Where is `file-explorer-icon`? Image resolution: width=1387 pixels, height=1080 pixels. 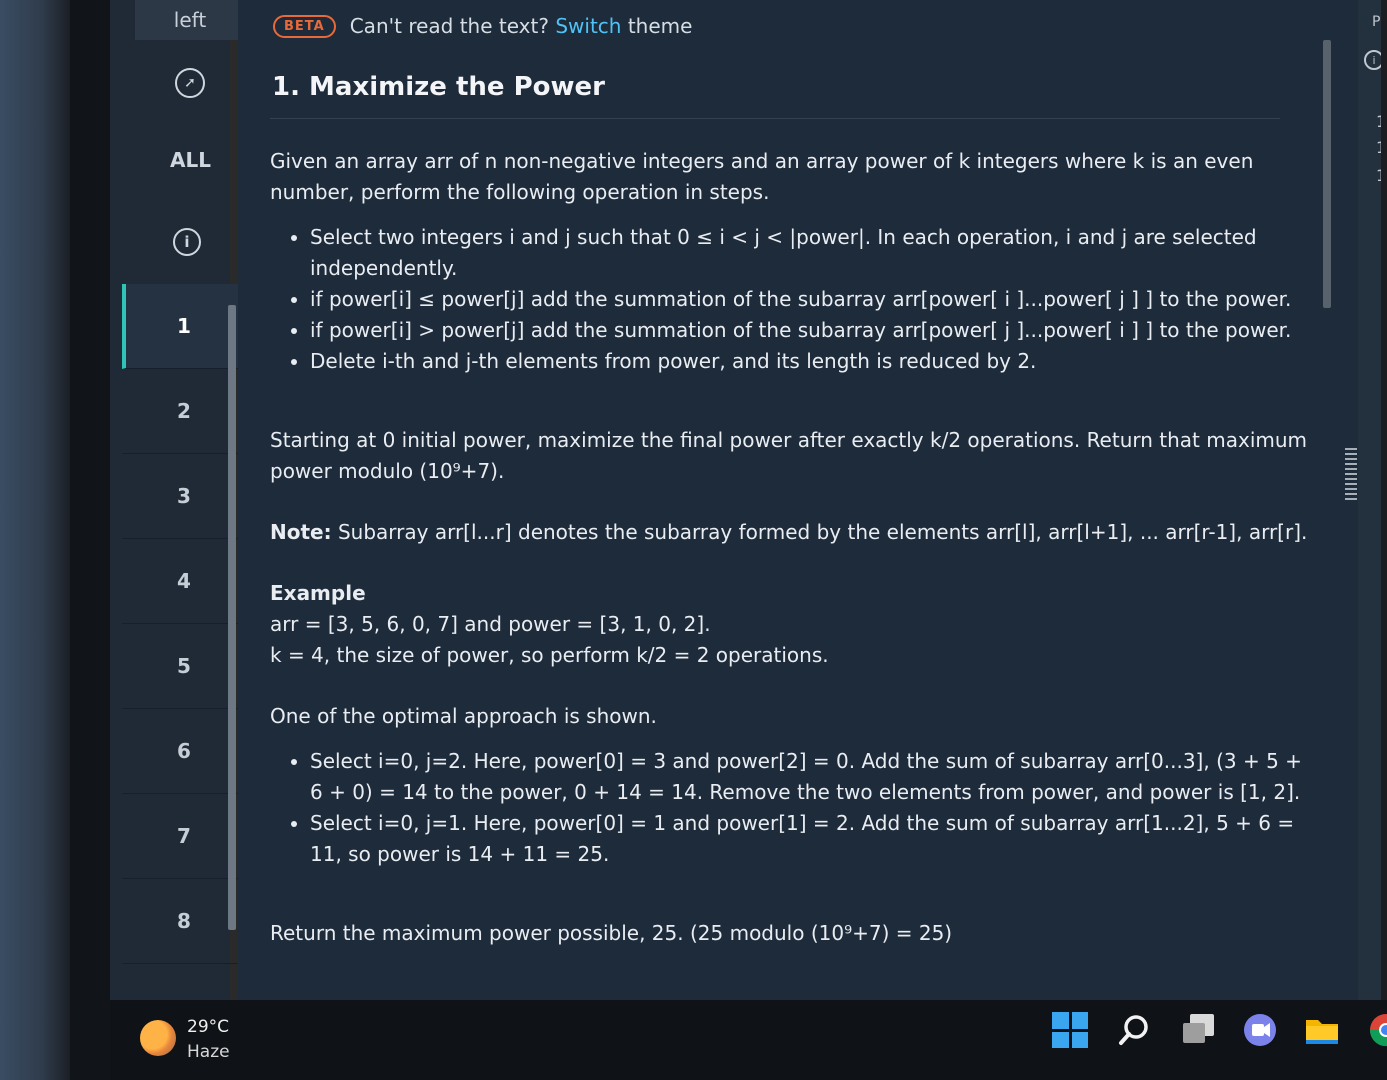 file-explorer-icon is located at coordinates (1322, 1030).